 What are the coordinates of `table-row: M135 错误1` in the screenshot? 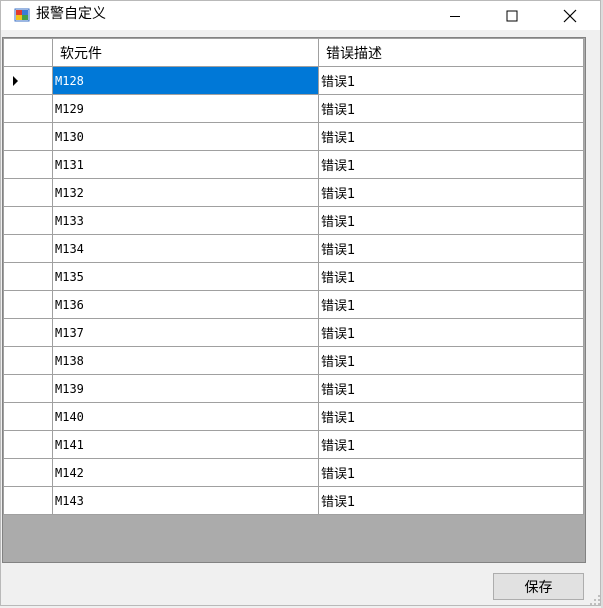 It's located at (293, 276).